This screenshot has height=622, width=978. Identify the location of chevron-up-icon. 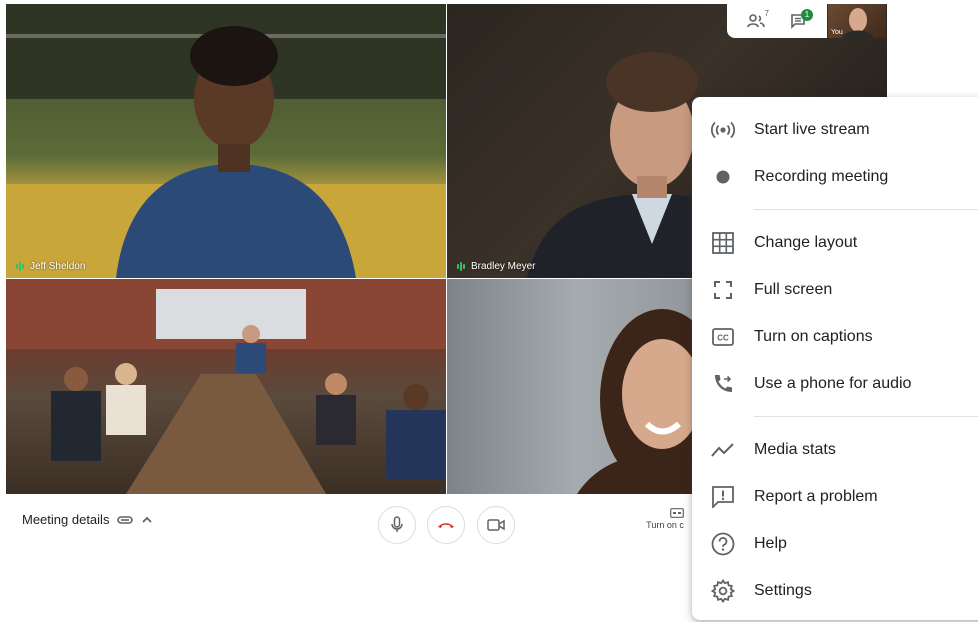
(147, 519).